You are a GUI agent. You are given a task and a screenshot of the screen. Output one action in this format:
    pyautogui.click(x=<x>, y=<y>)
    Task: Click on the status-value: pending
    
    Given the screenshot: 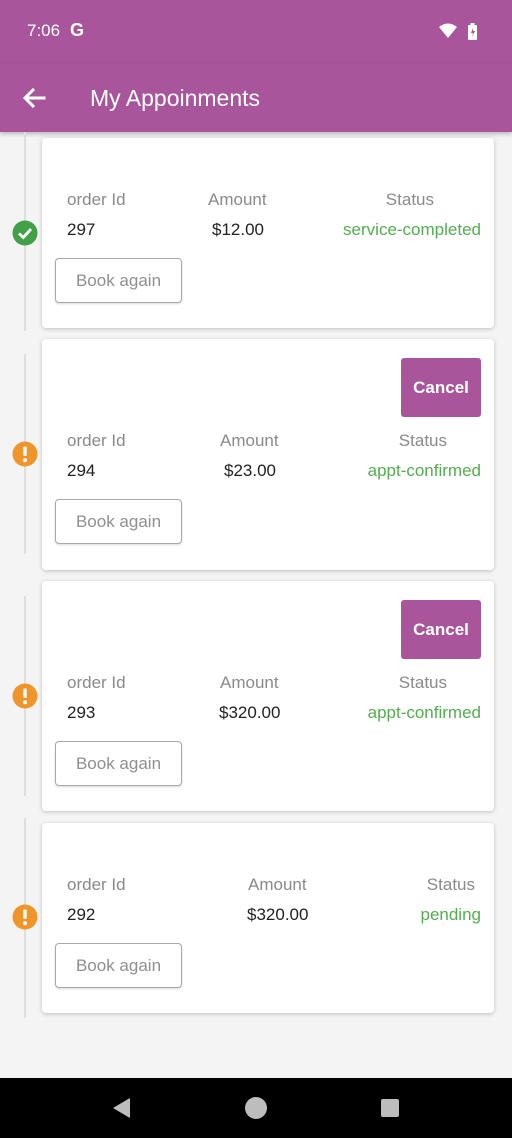 What is the action you would take?
    pyautogui.click(x=450, y=914)
    